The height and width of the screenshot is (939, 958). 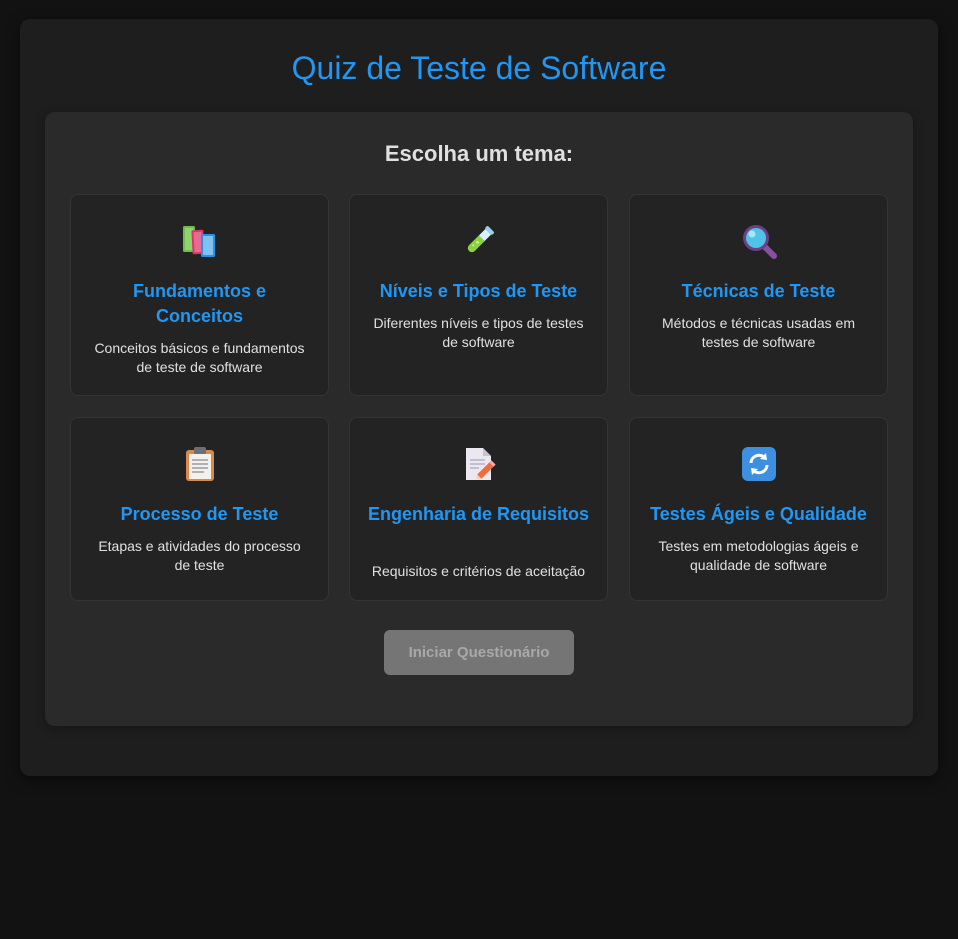 I want to click on start-quiz-button: Iniciar Questionário, so click(x=479, y=652).